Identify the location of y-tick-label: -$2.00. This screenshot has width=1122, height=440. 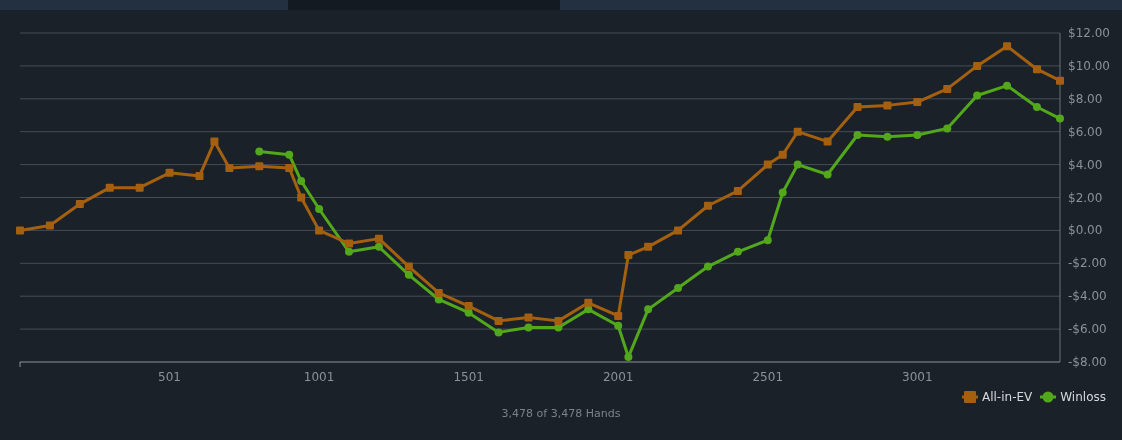
(1087, 263).